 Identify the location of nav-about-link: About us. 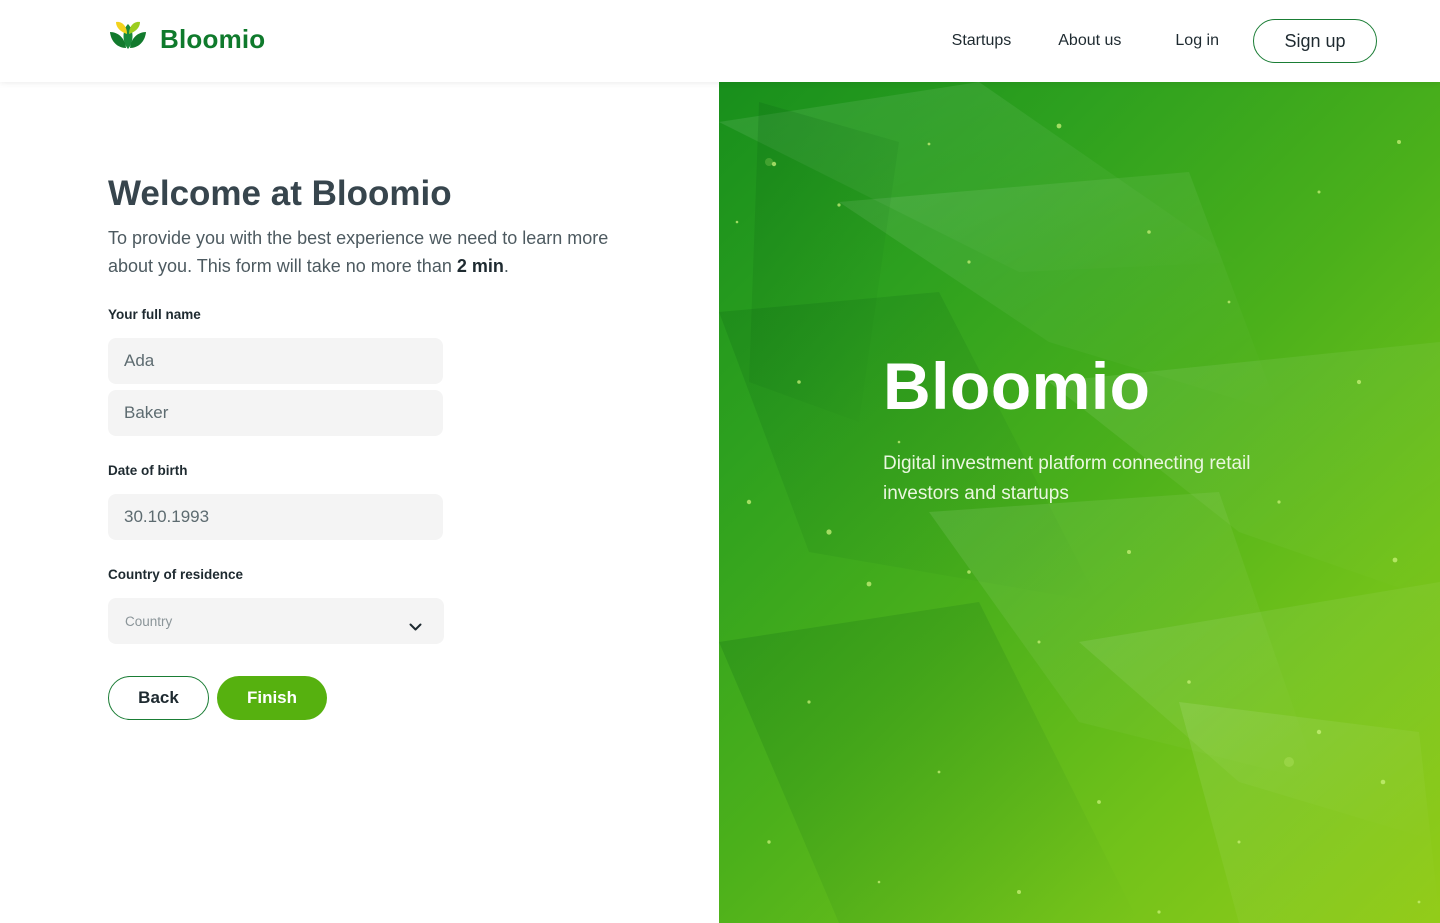
(1089, 41).